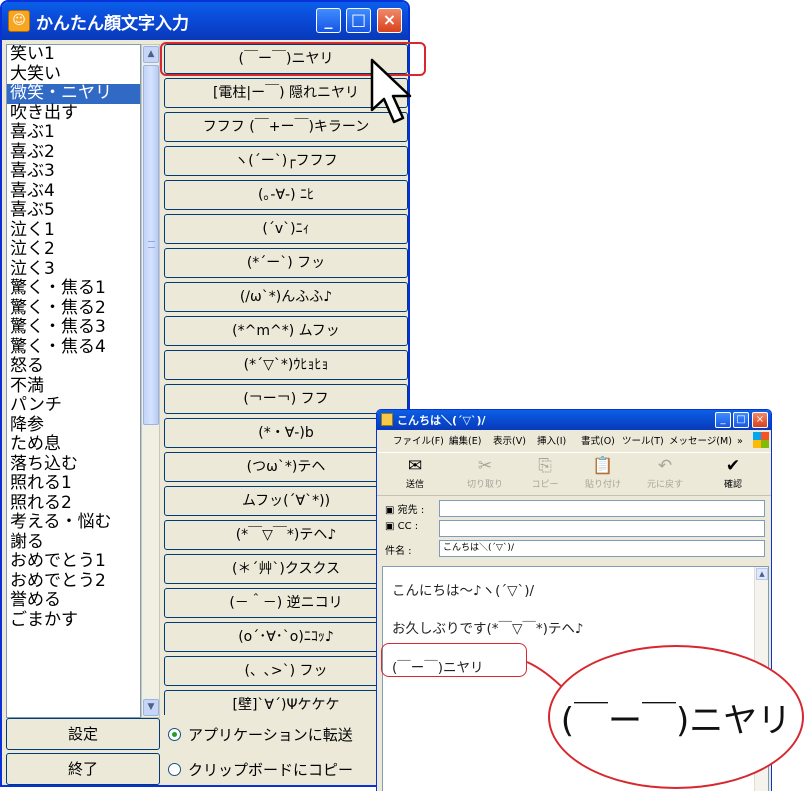  Describe the element at coordinates (545, 466) in the screenshot. I see `toolbar-icon: ⎘` at that location.